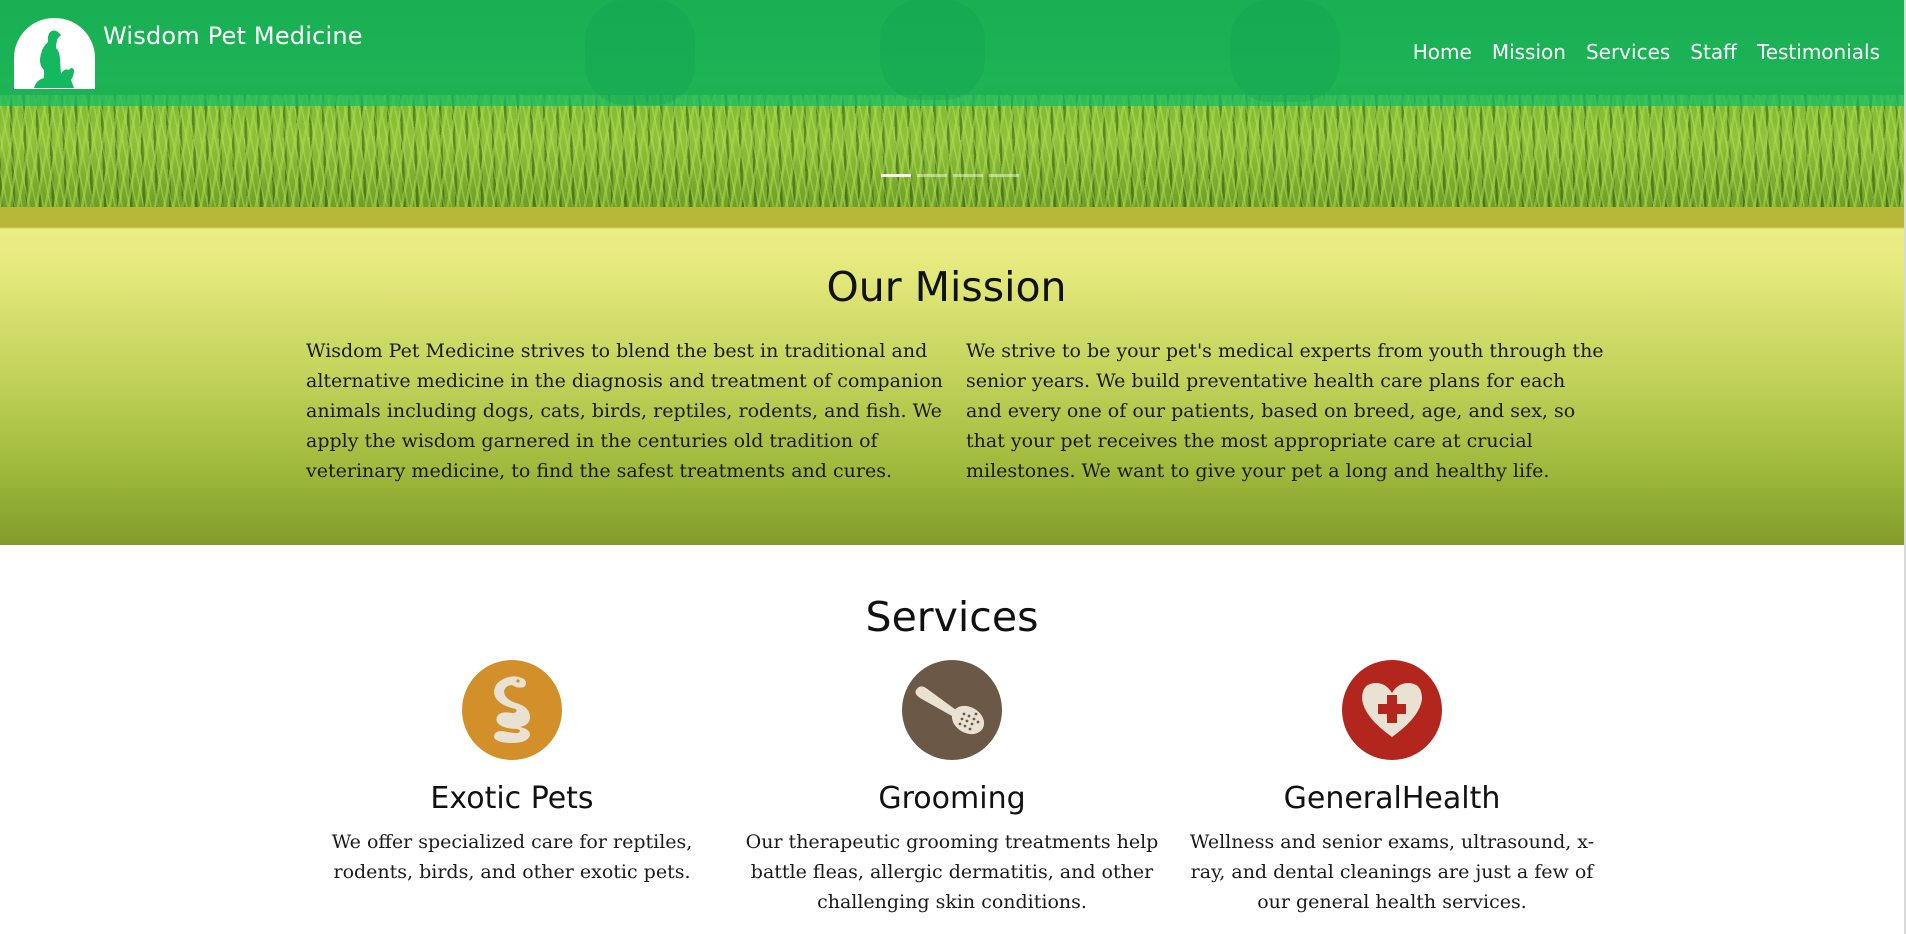 This screenshot has height=934, width=1906. I want to click on dog-and-cat-silhouette-icon, so click(54, 59).